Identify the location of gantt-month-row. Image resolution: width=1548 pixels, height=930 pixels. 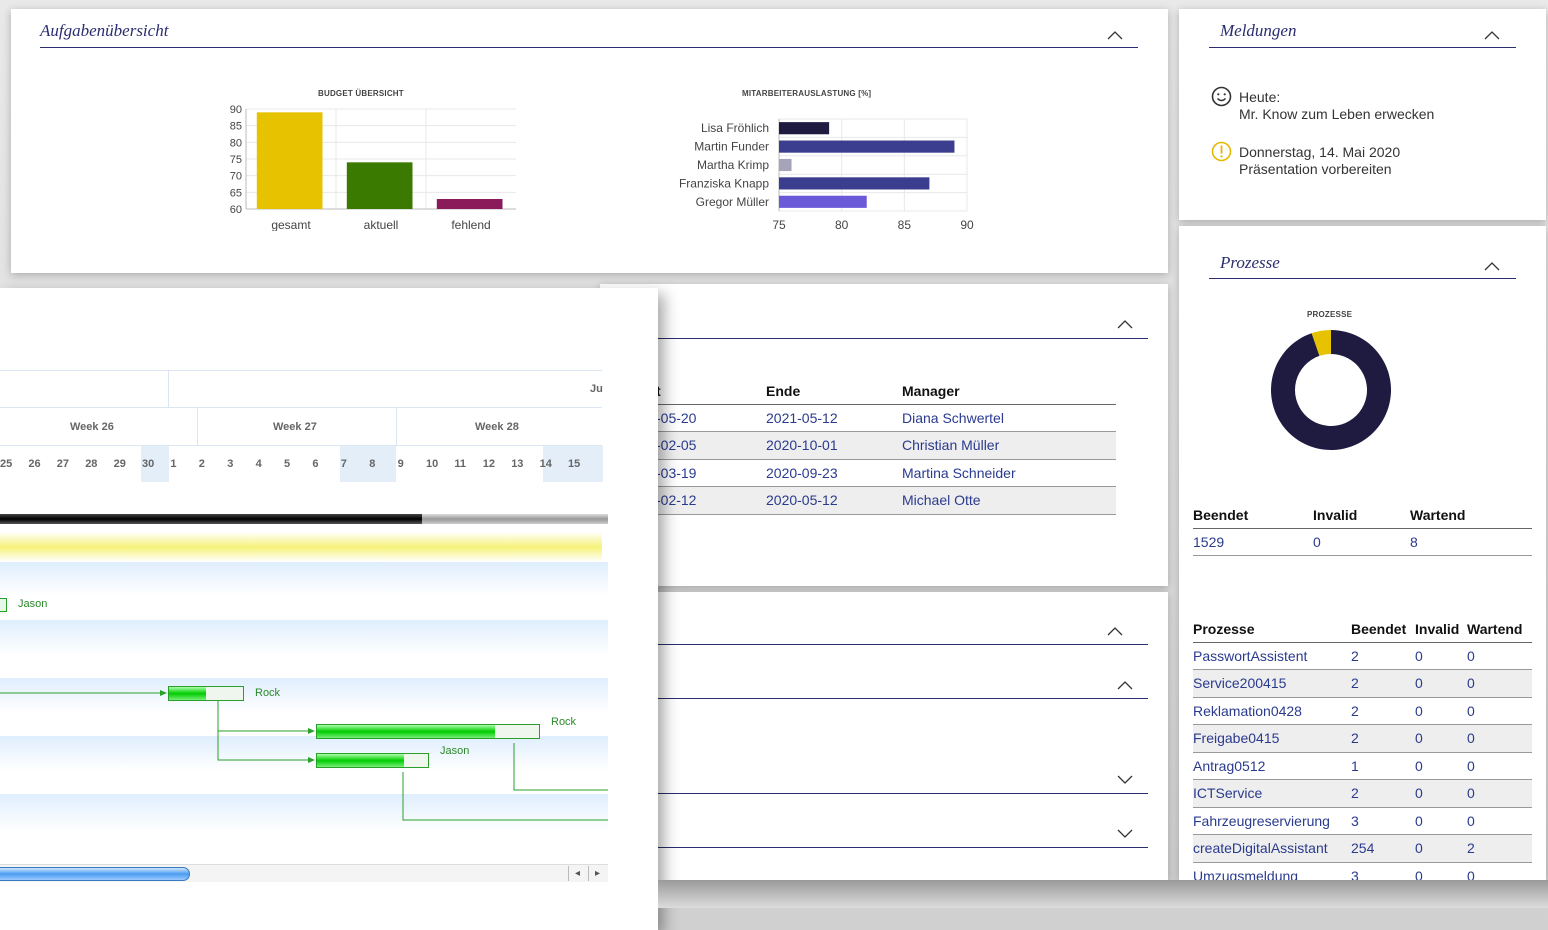
(301, 389).